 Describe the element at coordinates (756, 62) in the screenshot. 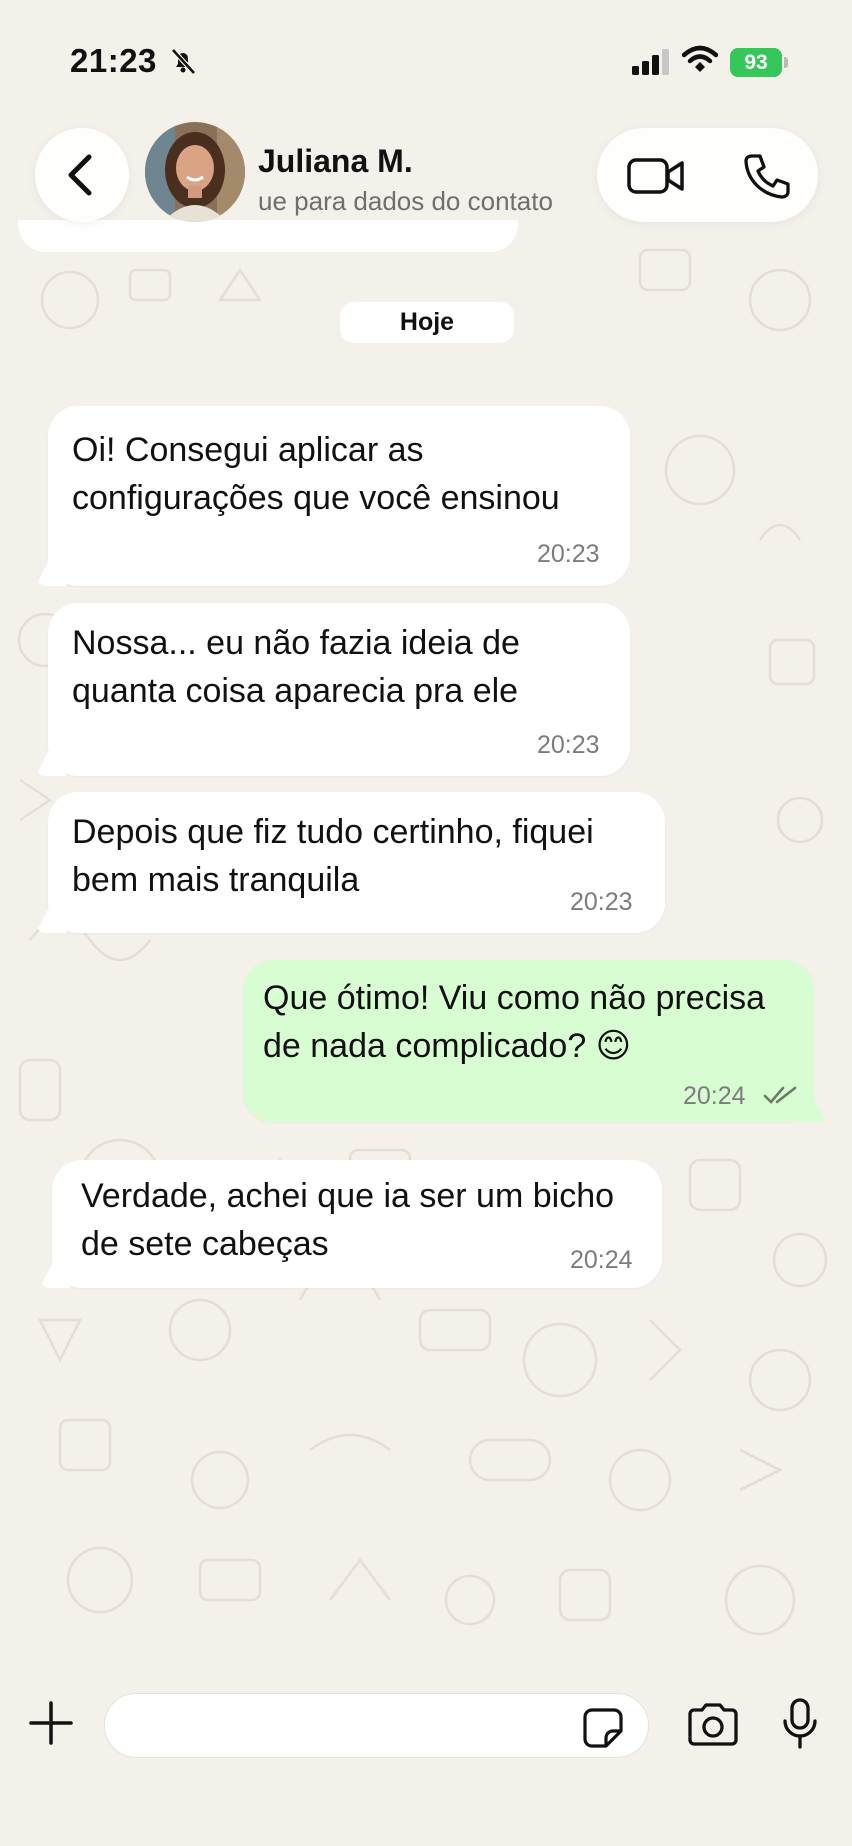

I see `battery-indicator: 93` at that location.